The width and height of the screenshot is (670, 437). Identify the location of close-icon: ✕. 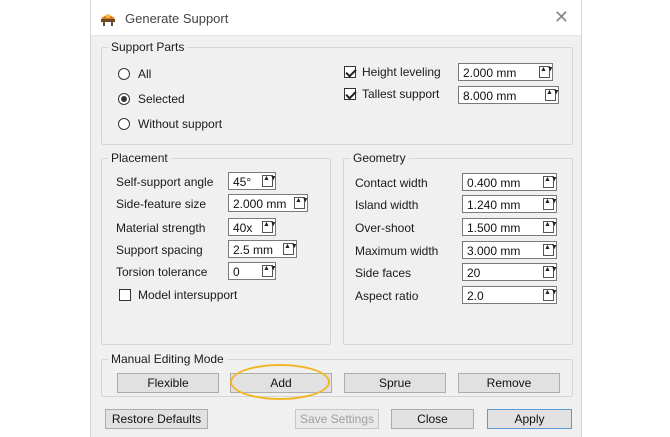
(561, 17).